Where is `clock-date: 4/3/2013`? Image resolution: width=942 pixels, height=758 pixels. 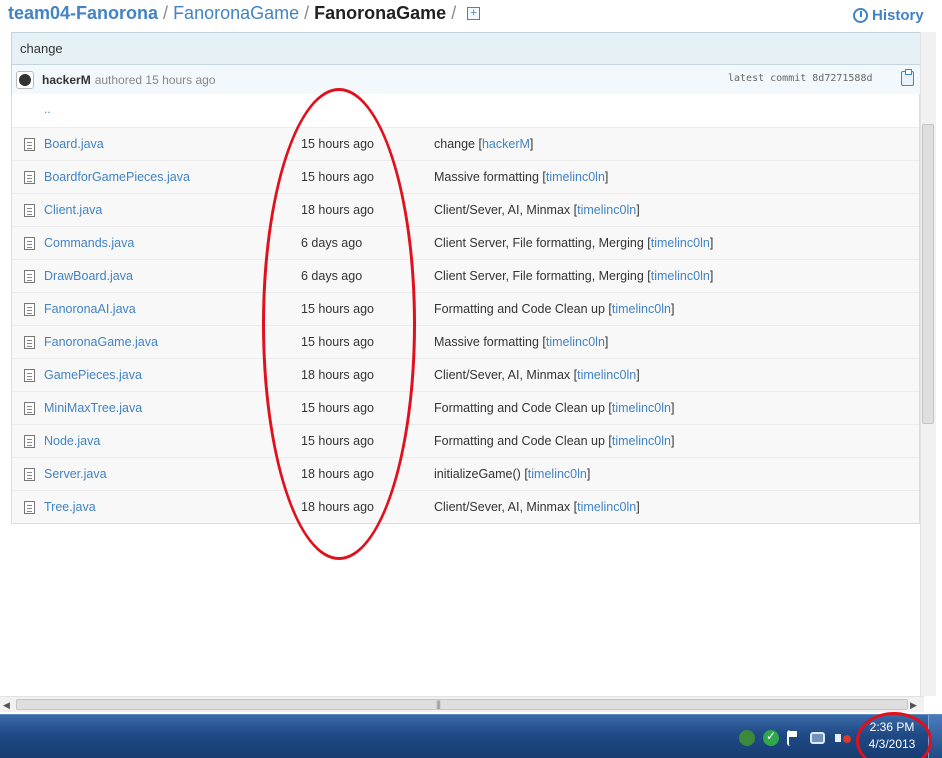 clock-date: 4/3/2013 is located at coordinates (892, 744).